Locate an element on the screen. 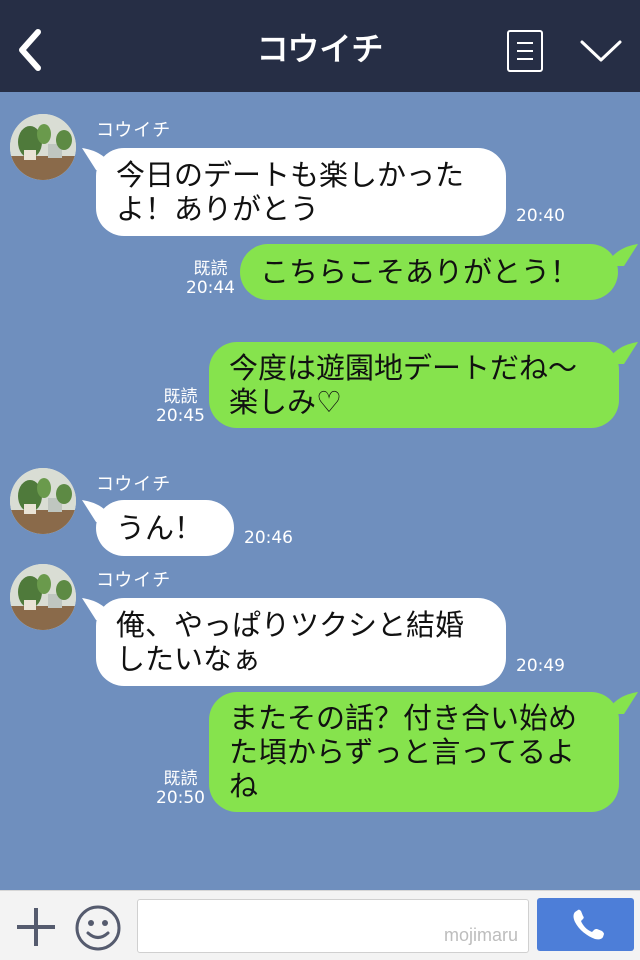 The image size is (640, 960). chat-header: コウイチ is located at coordinates (320, 46).